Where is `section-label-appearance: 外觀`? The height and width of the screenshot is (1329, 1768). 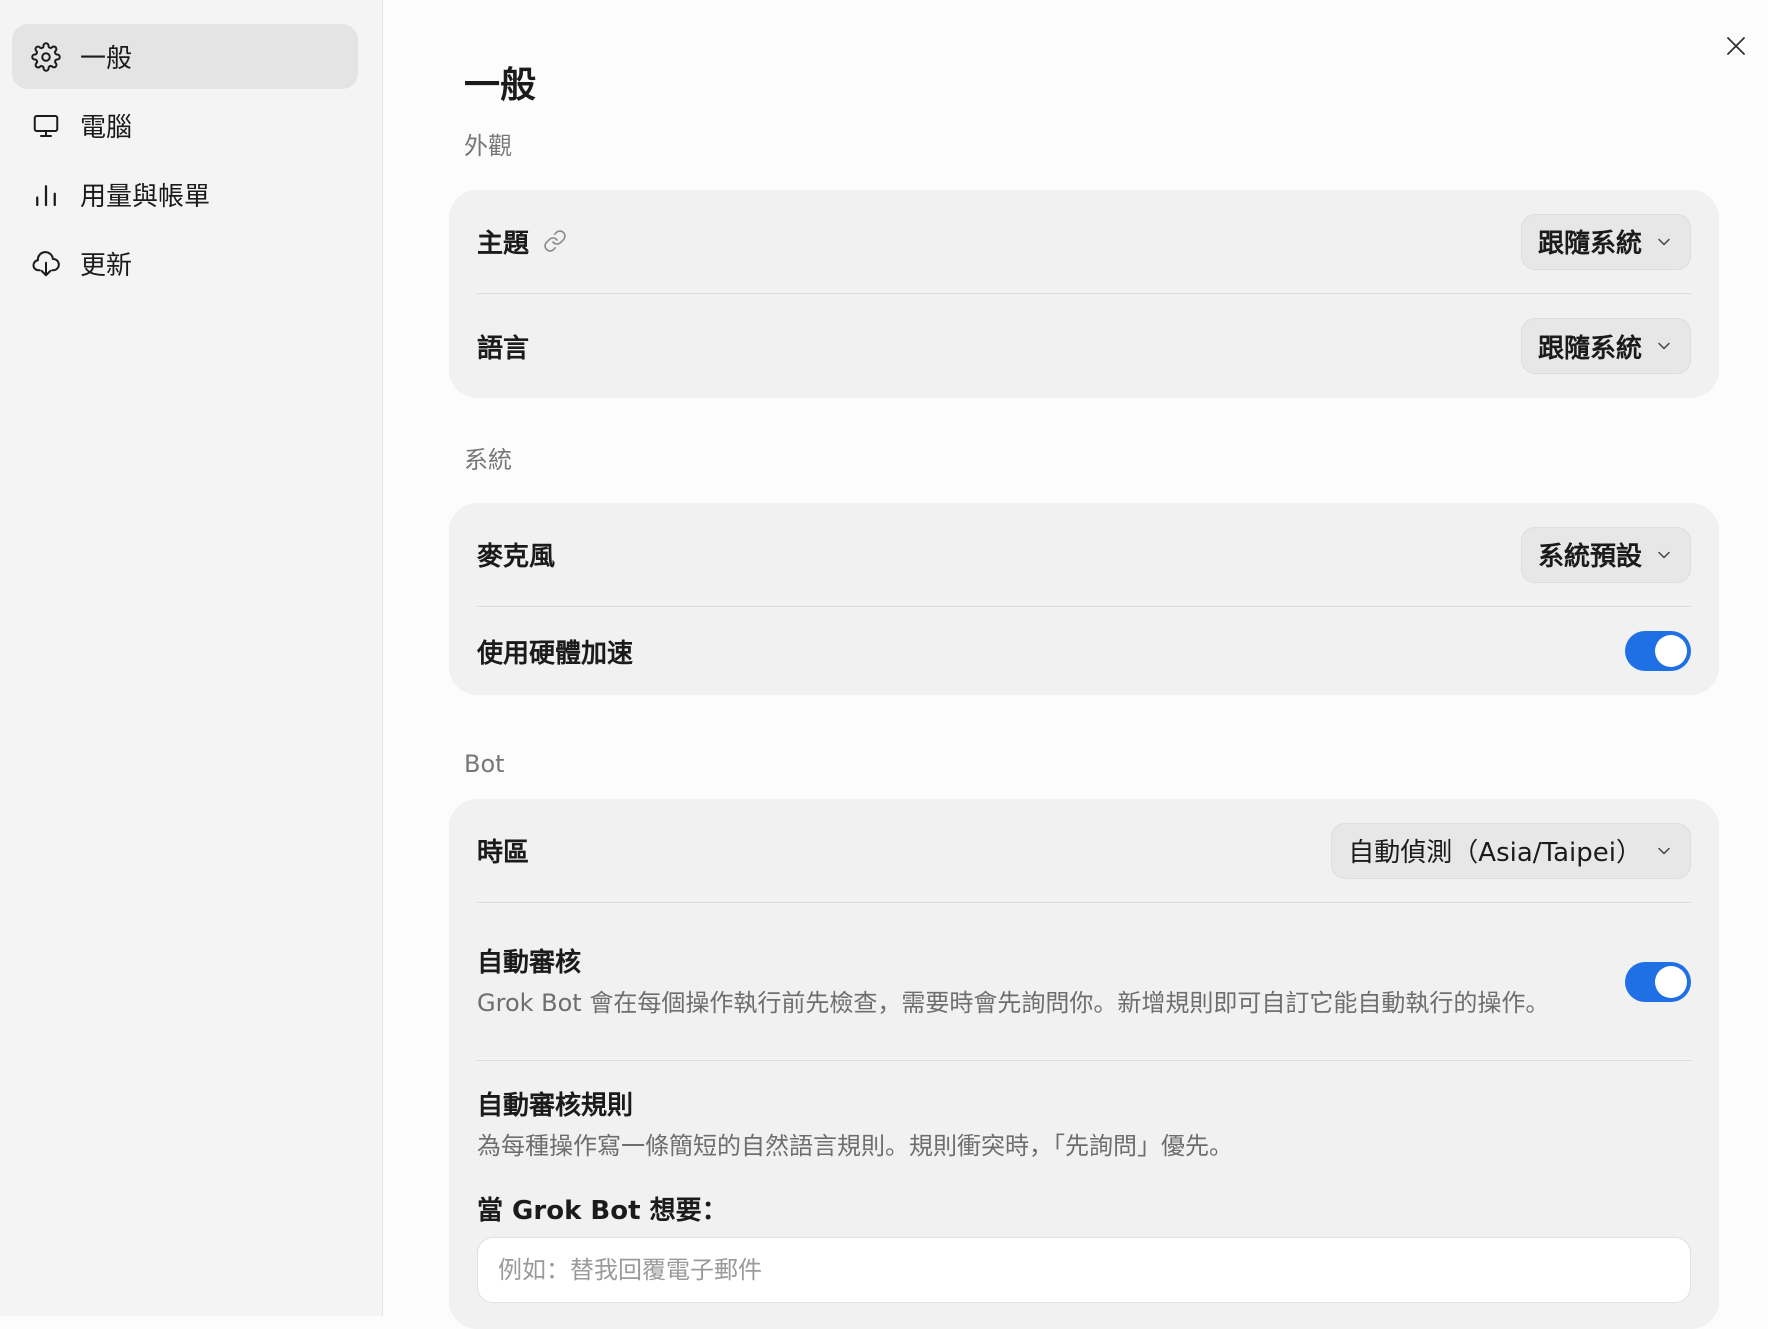 section-label-appearance: 外觀 is located at coordinates (488, 146).